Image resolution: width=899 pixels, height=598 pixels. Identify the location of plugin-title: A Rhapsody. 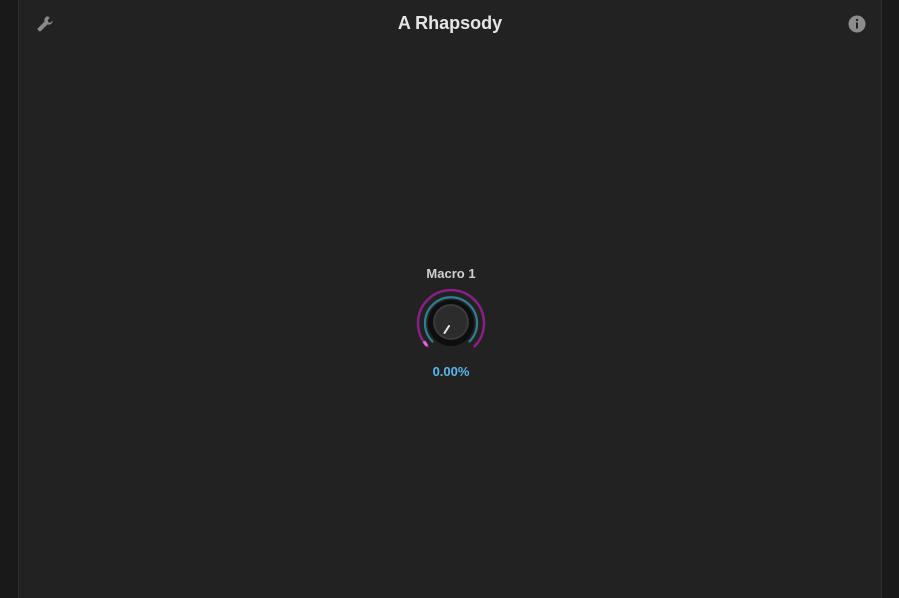
(450, 23).